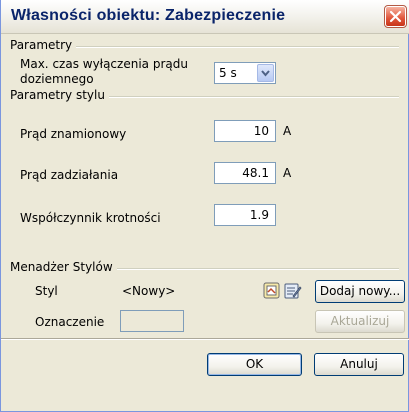 The height and width of the screenshot is (412, 409). Describe the element at coordinates (152, 321) in the screenshot. I see `oznaczenie-field` at that location.